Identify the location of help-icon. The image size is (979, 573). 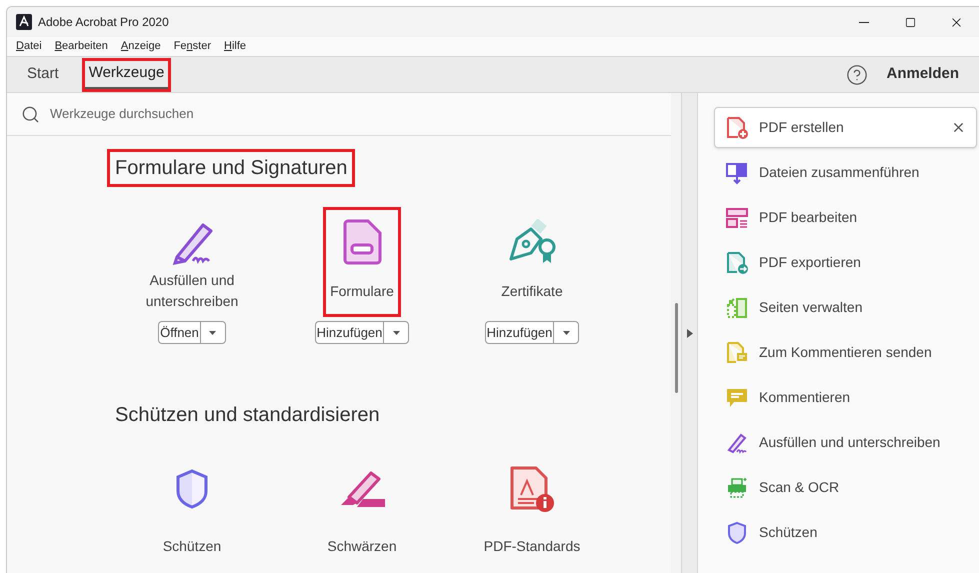
(857, 75).